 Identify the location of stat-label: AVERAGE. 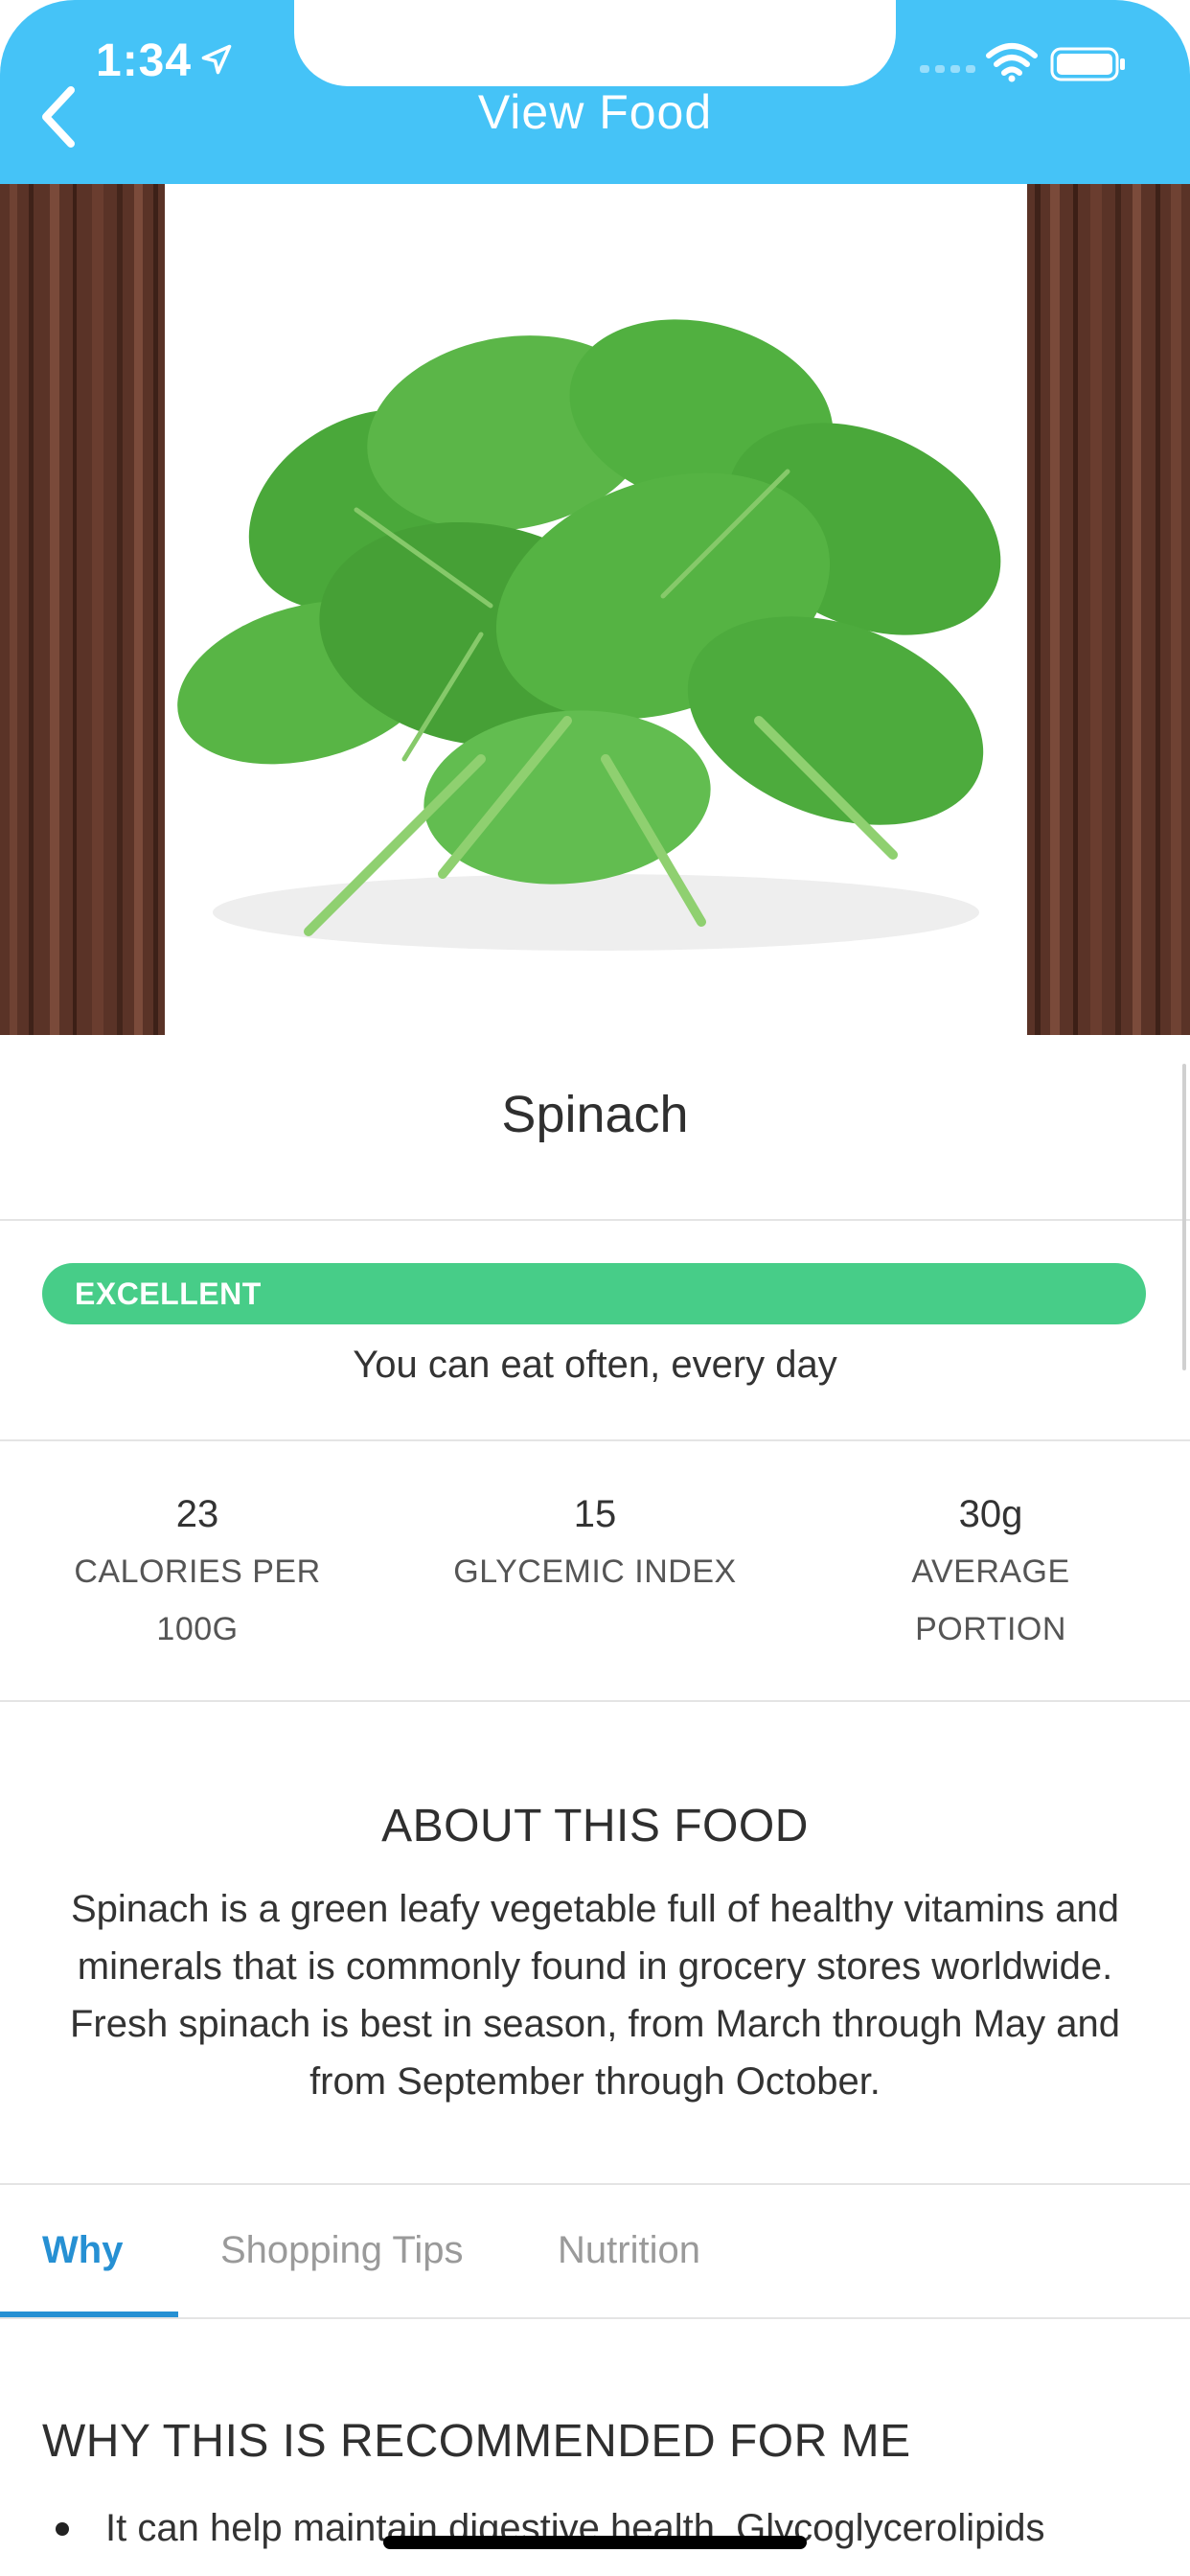
(990, 1571).